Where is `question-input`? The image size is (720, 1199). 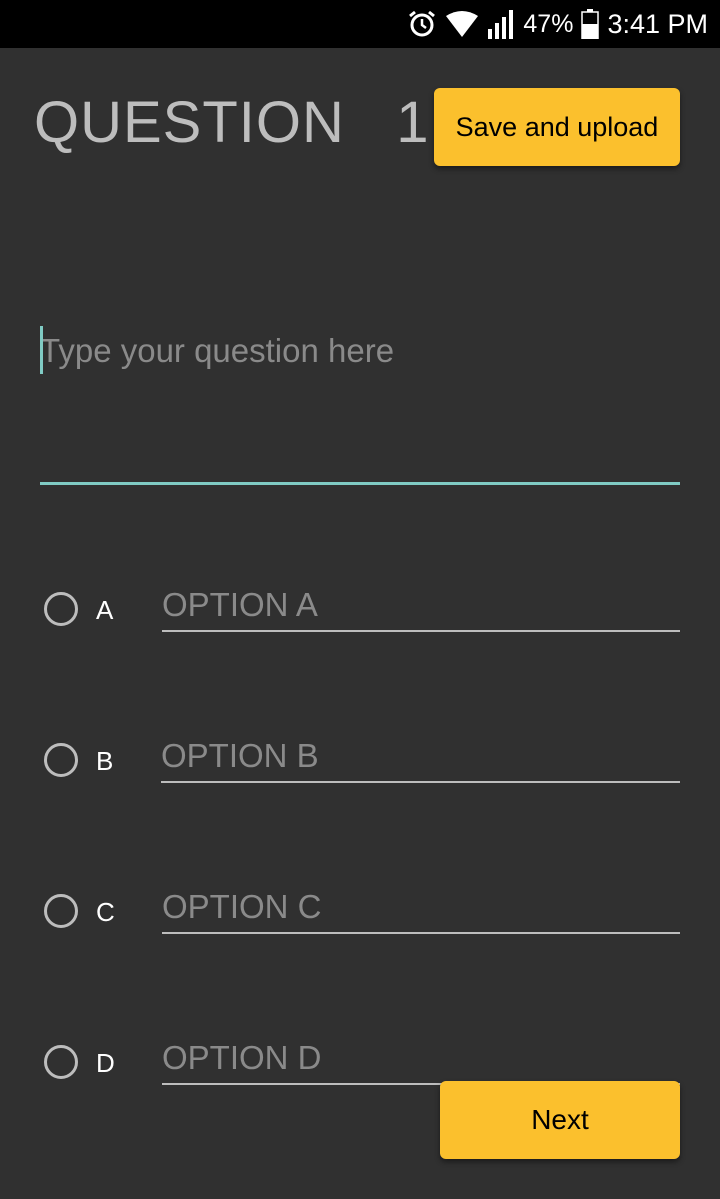
question-input is located at coordinates (360, 408).